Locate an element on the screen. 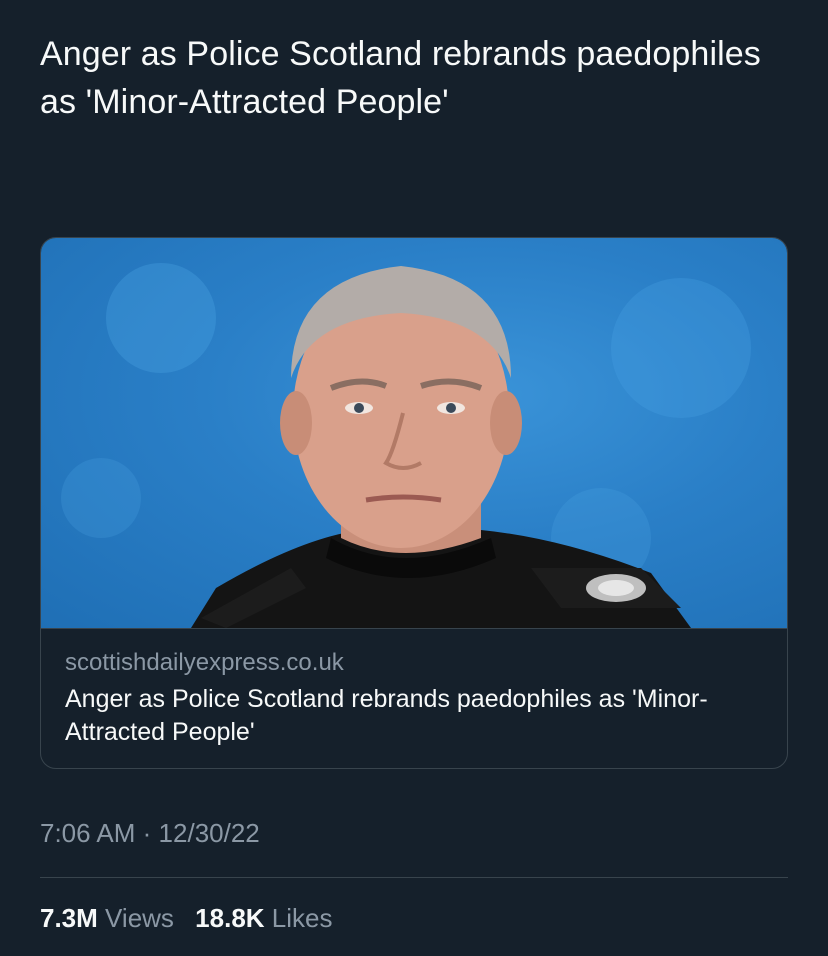 Image resolution: width=828 pixels, height=956 pixels. likes-label: Likes is located at coordinates (302, 918).